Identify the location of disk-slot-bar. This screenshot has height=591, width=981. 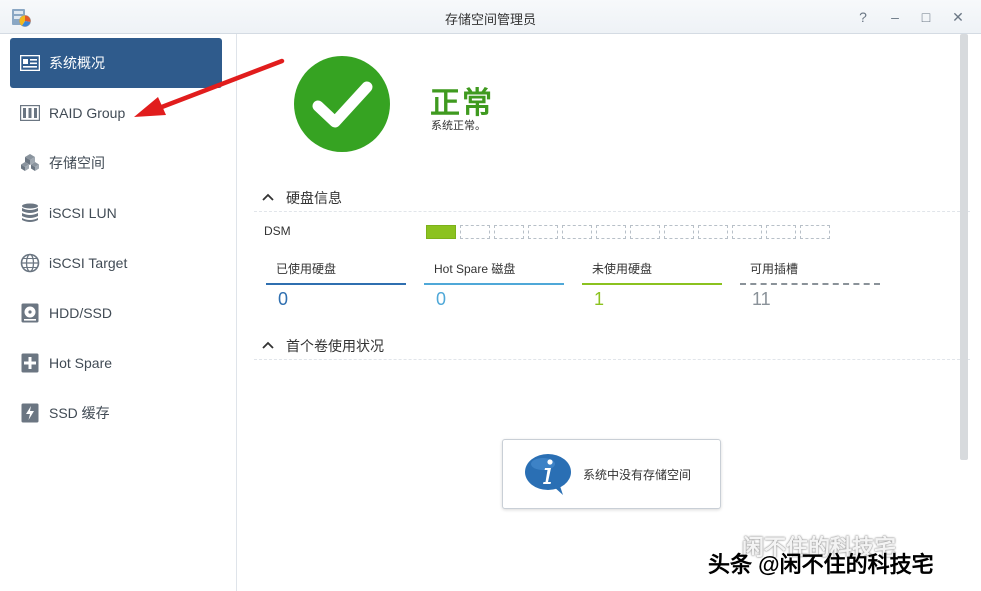
(628, 232).